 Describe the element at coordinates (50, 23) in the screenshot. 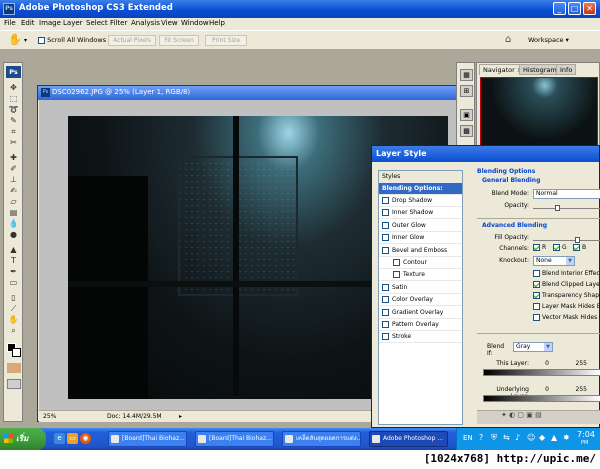

I see `menu-image: Image` at that location.